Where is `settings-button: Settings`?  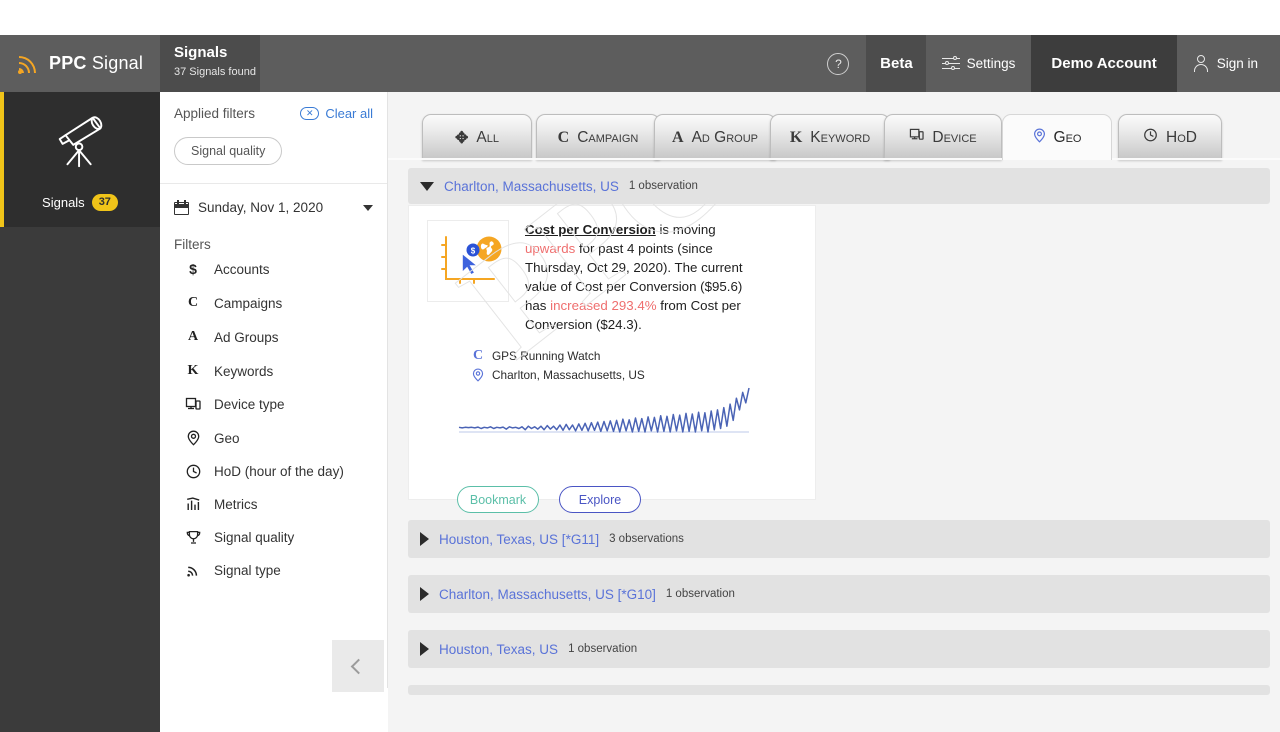 settings-button: Settings is located at coordinates (979, 63).